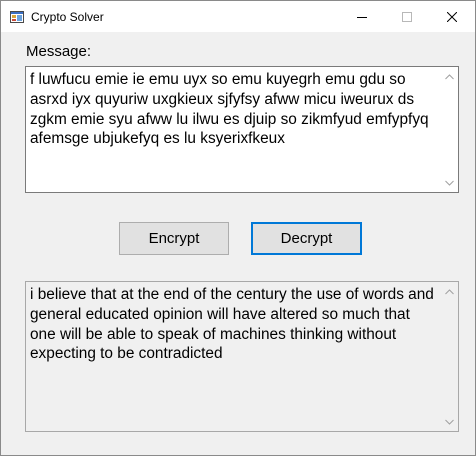 The image size is (476, 456). Describe the element at coordinates (59, 51) in the screenshot. I see `message-label: Message:` at that location.